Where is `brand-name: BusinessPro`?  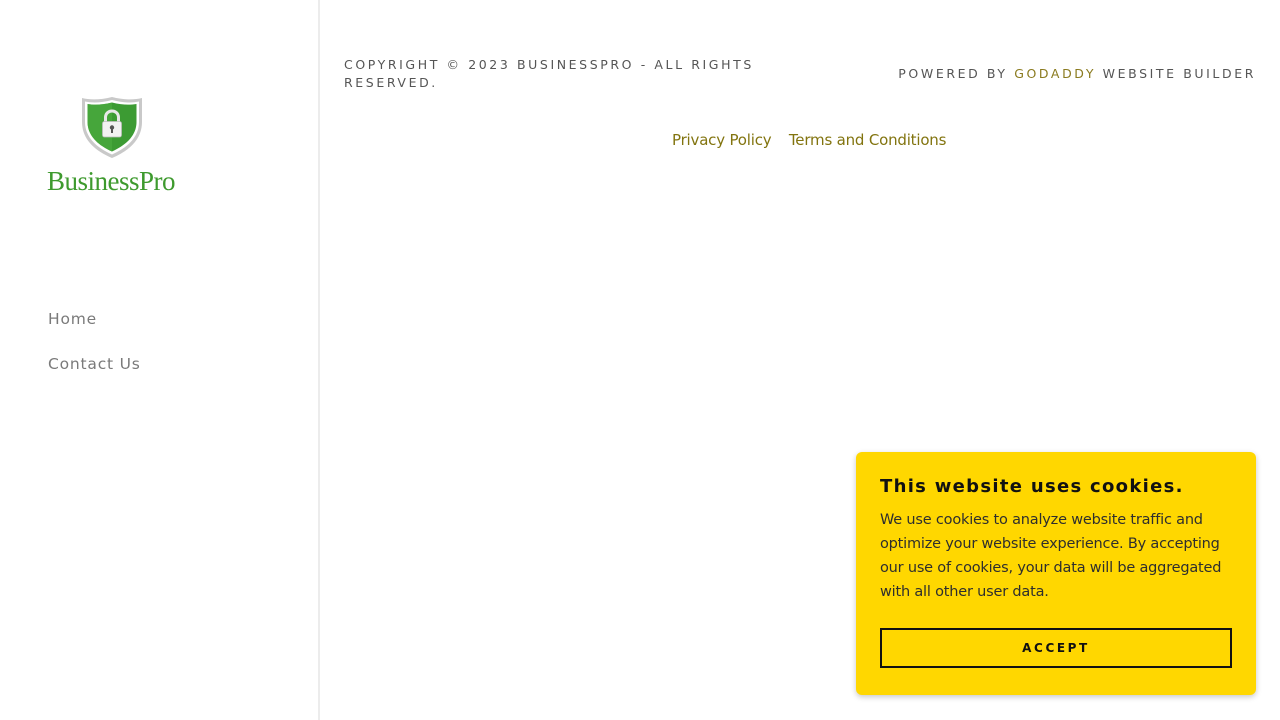
brand-name: BusinessPro is located at coordinates (111, 181).